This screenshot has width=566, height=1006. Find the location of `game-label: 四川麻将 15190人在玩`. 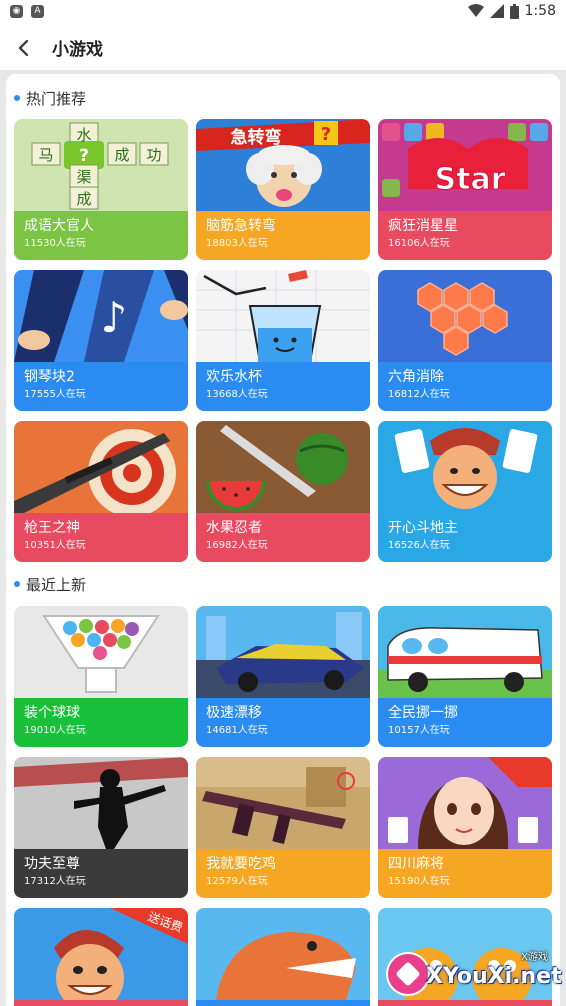

game-label: 四川麻将 15190人在玩 is located at coordinates (465, 873).